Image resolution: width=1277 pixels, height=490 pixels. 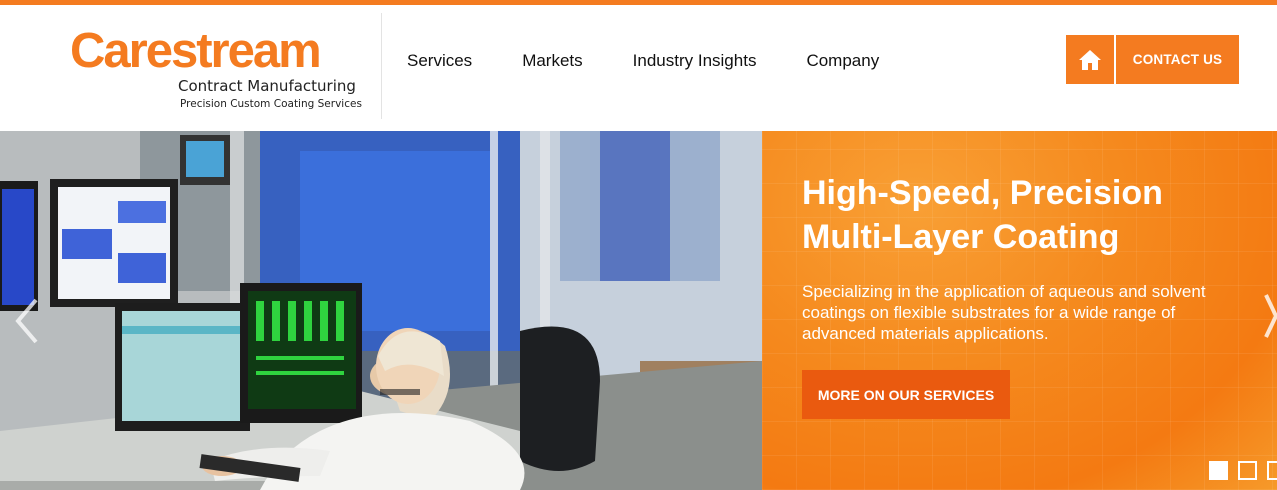 I want to click on home-button, so click(x=1090, y=59).